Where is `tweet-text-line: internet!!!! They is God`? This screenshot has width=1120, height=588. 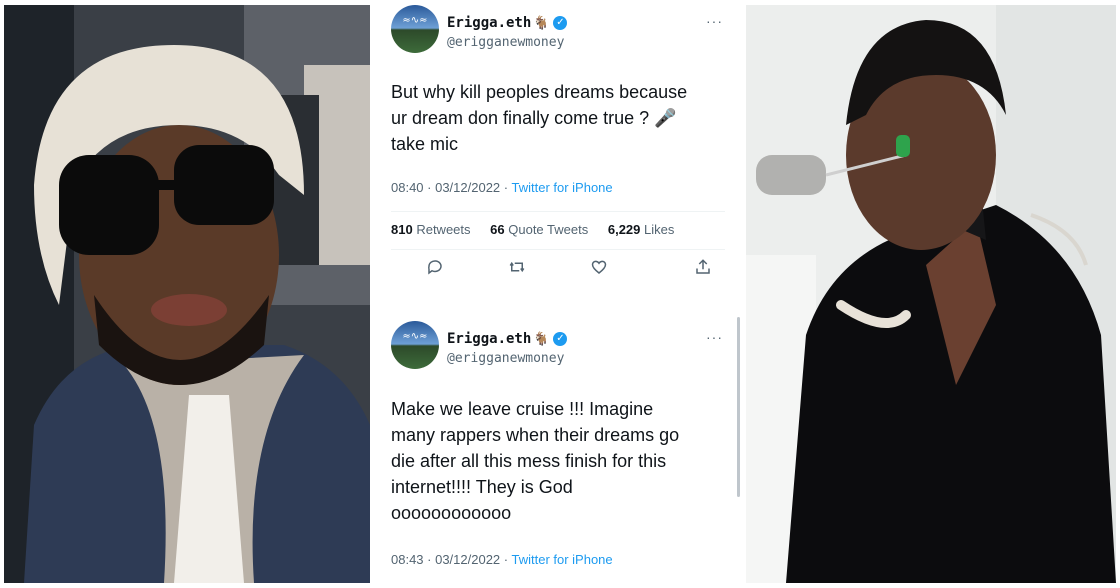
tweet-text-line: internet!!!! They is God is located at coordinates (482, 487).